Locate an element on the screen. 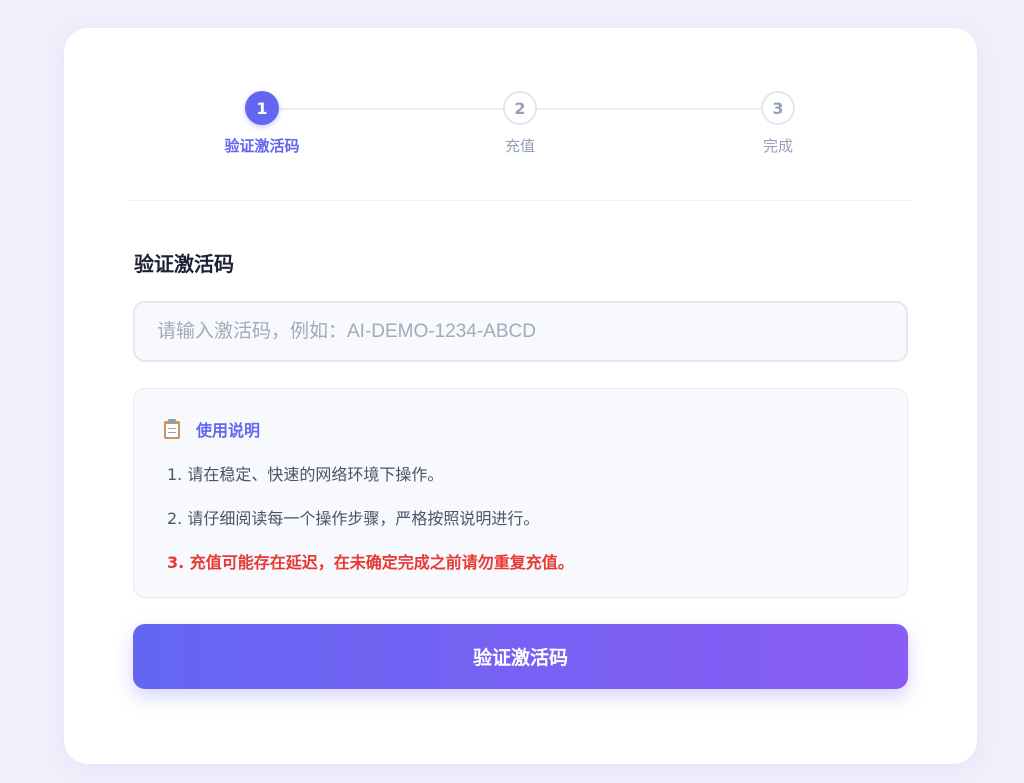 Image resolution: width=1024 pixels, height=783 pixels. verify-code-button: 验证激活码 is located at coordinates (520, 656).